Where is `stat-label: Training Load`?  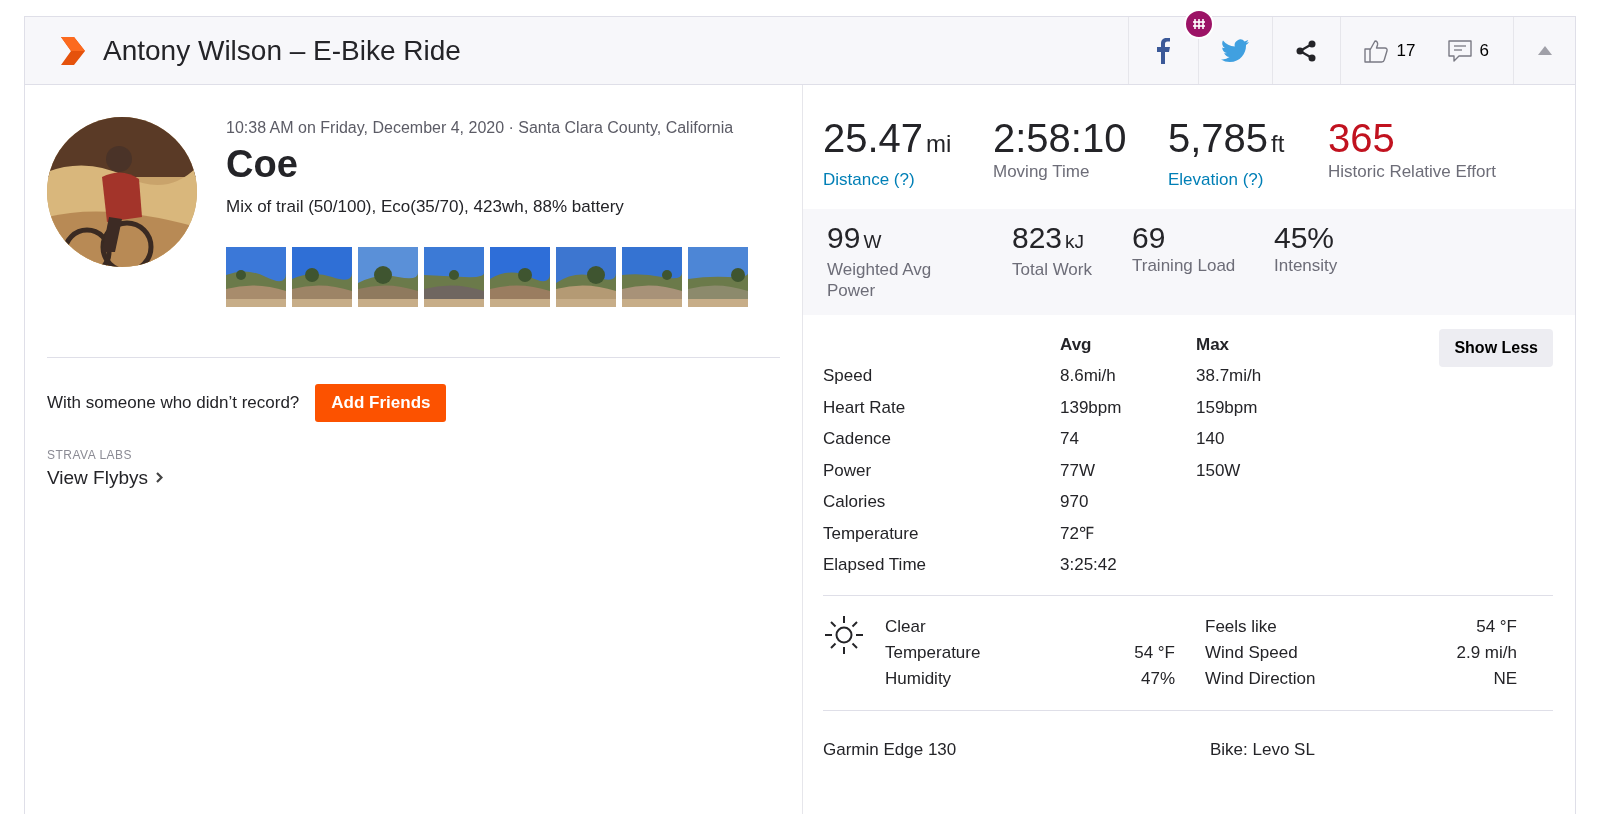 stat-label: Training Load is located at coordinates (1184, 265).